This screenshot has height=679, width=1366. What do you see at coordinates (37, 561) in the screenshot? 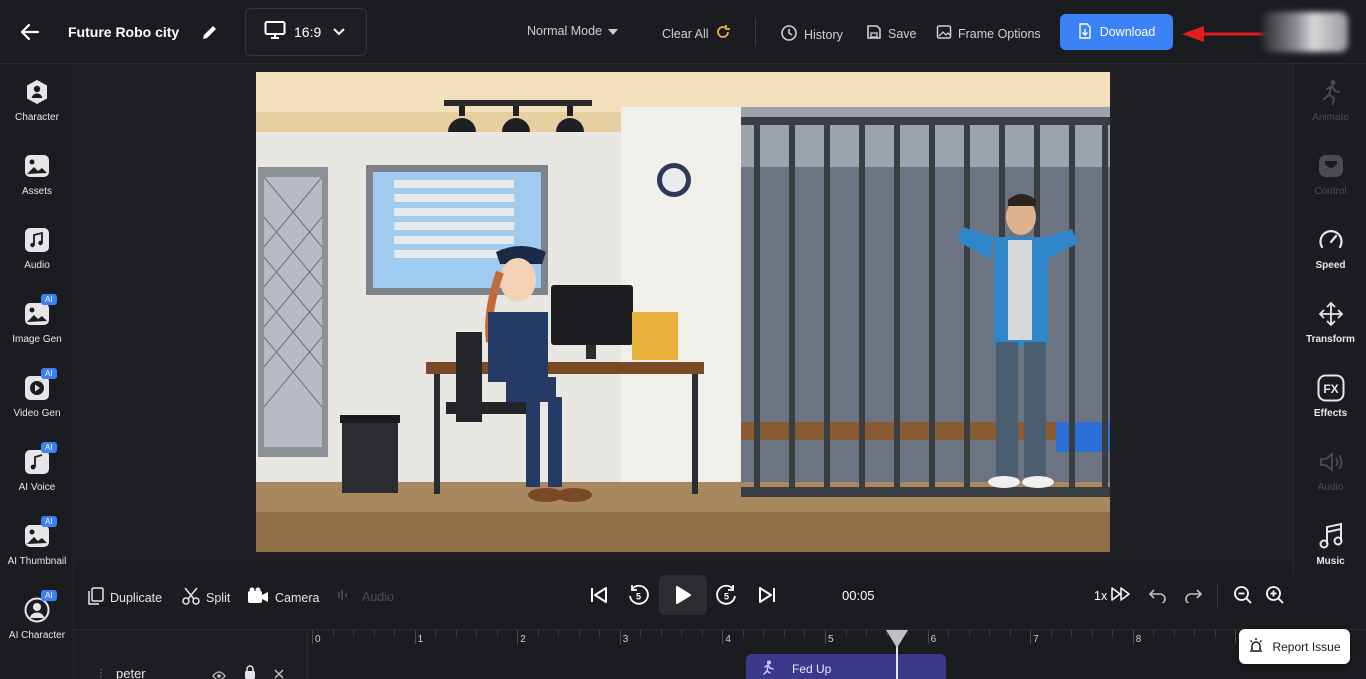
I see `sidebar-label: AI Thumbnail` at bounding box center [37, 561].